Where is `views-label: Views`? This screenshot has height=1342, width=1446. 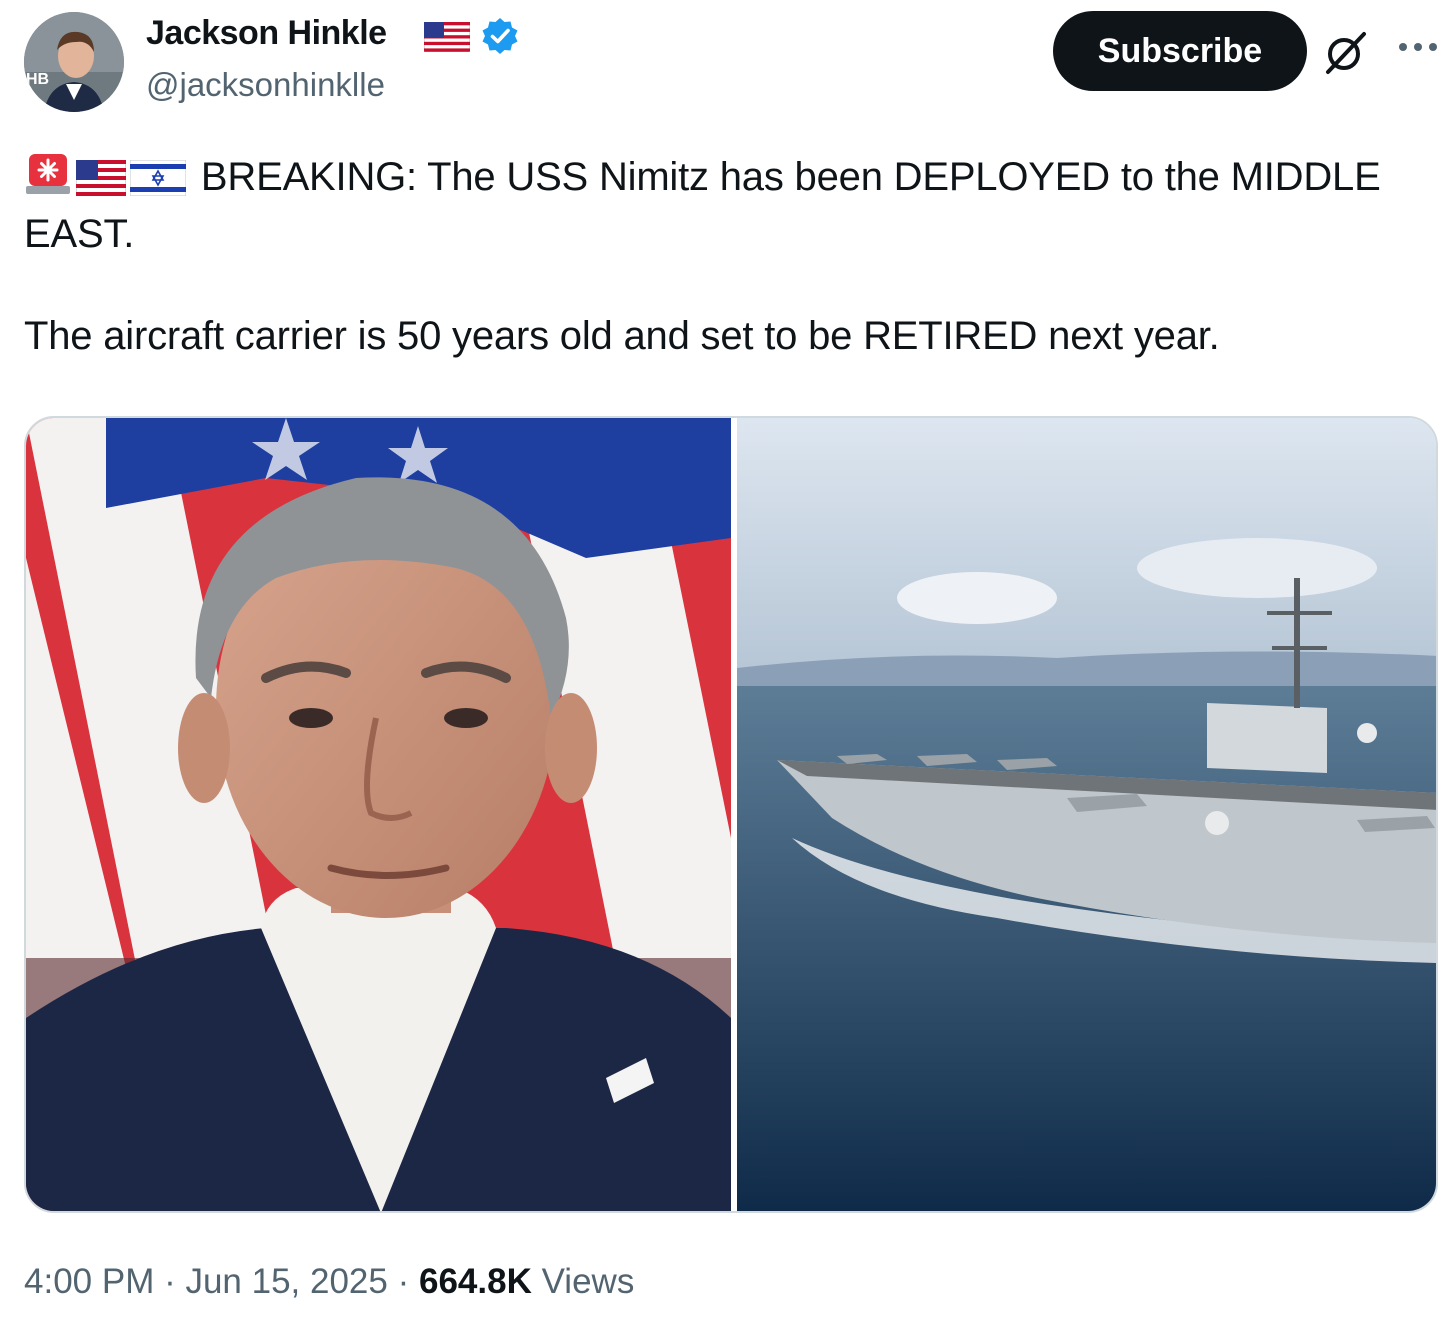 views-label: Views is located at coordinates (588, 1281).